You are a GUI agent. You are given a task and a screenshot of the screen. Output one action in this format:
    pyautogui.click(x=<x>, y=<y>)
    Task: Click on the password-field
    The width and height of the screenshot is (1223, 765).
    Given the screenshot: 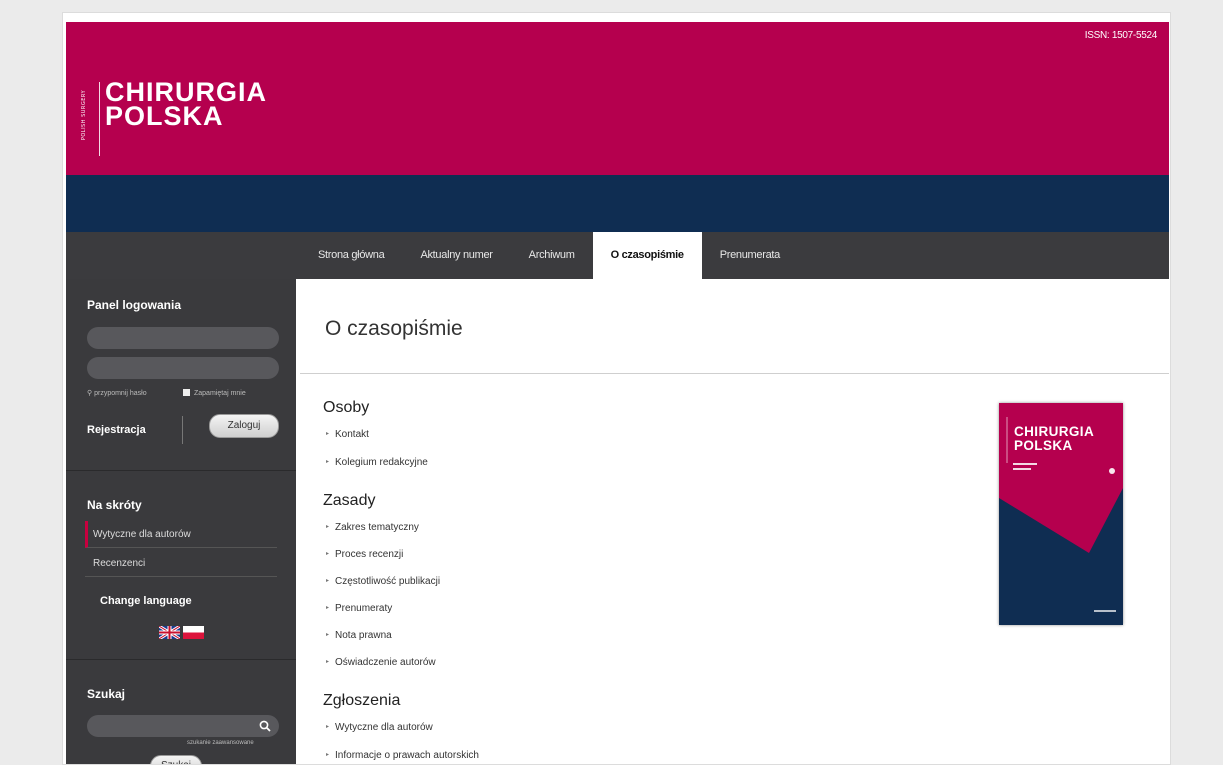 What is the action you would take?
    pyautogui.click(x=183, y=368)
    